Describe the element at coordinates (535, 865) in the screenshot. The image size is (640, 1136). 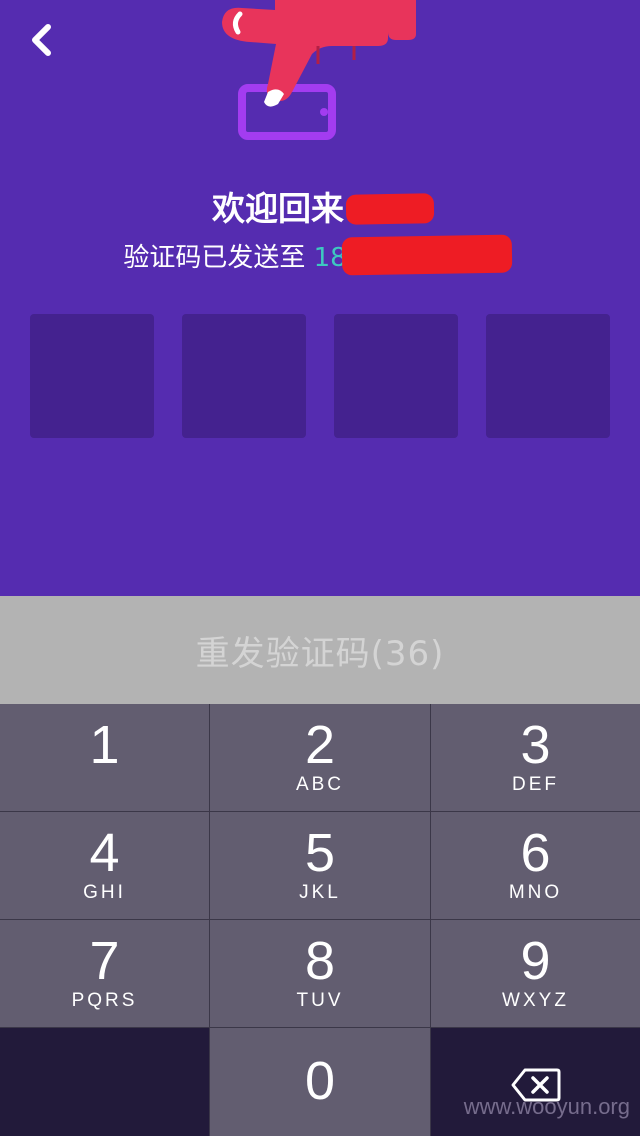
I see `key-6: 6 MNO` at that location.